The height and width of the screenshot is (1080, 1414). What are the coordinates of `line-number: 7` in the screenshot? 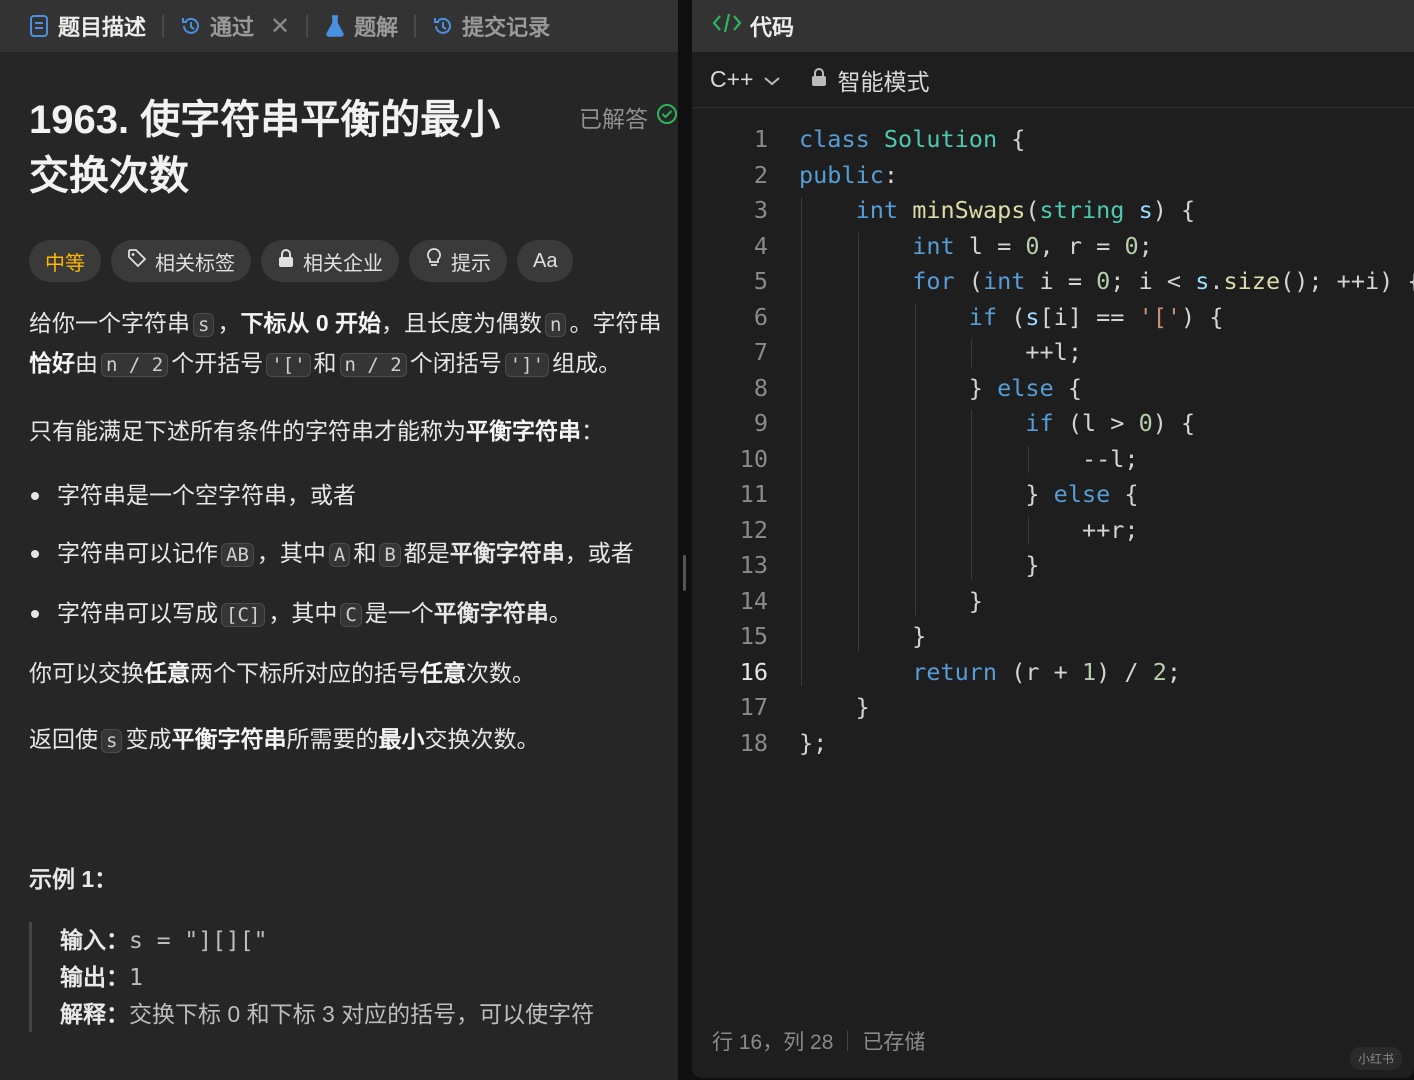 It's located at (760, 352).